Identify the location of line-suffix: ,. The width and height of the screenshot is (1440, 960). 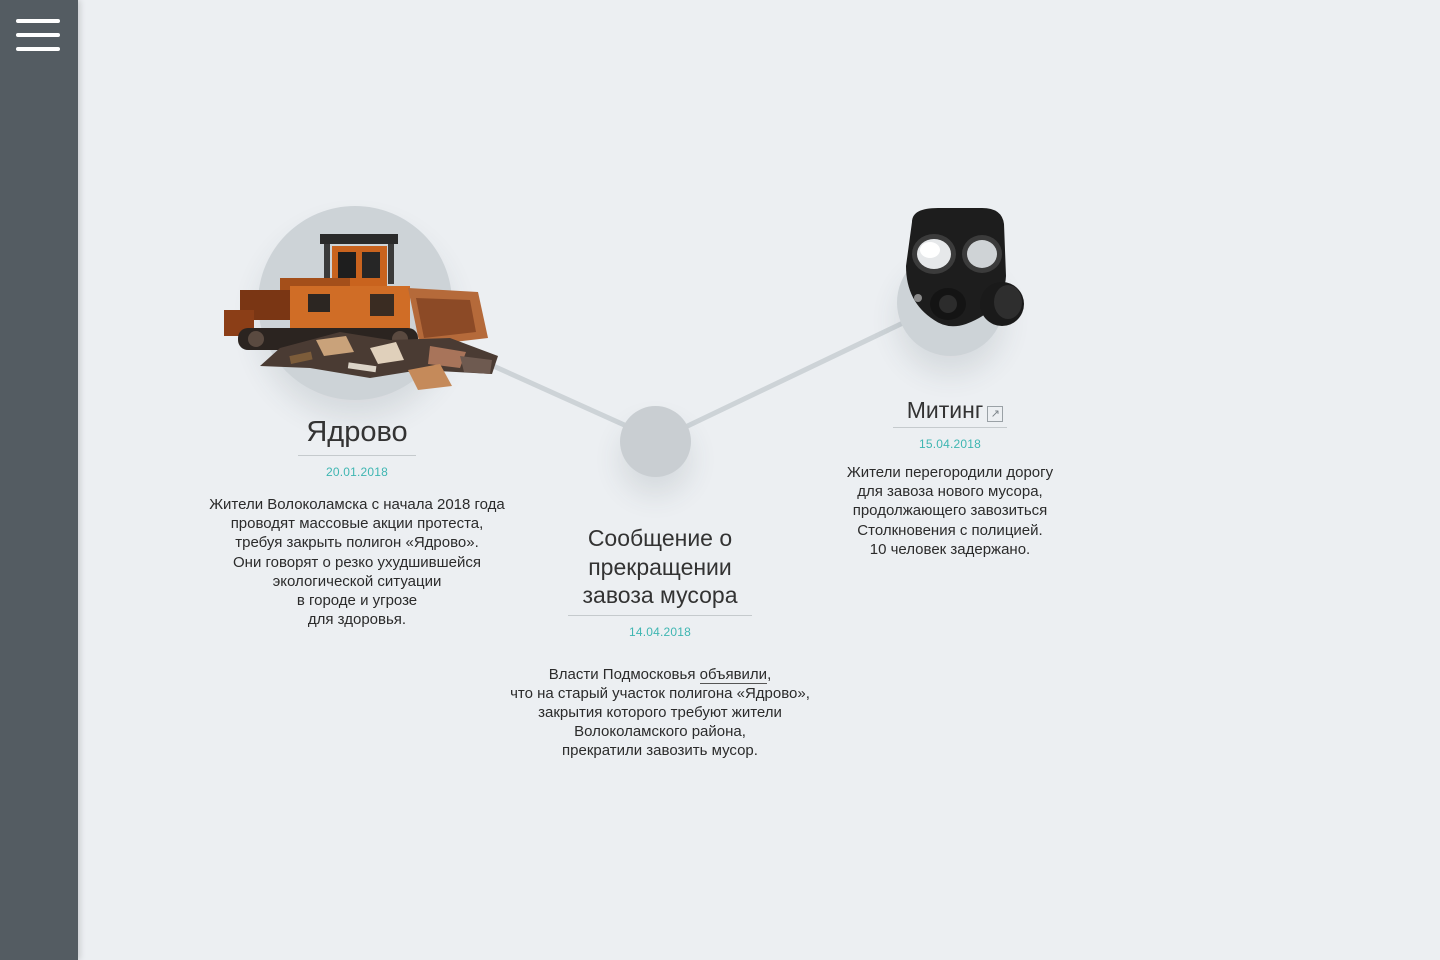
(769, 674).